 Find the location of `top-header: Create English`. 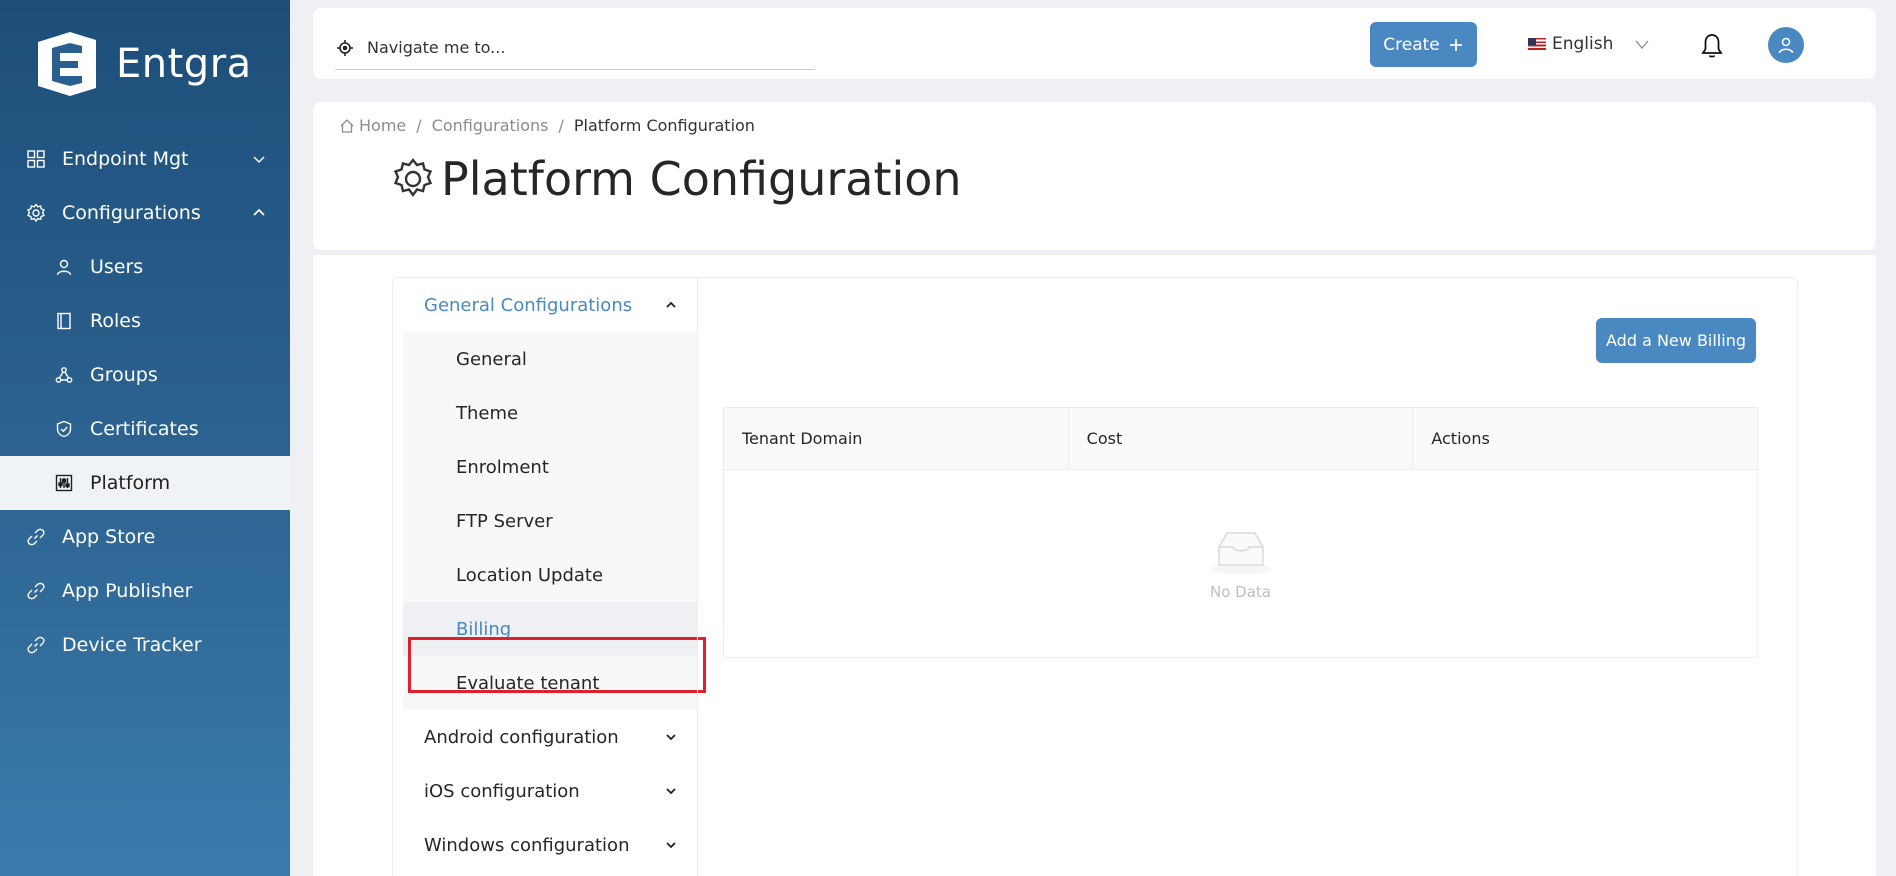

top-header: Create English is located at coordinates (1094, 43).